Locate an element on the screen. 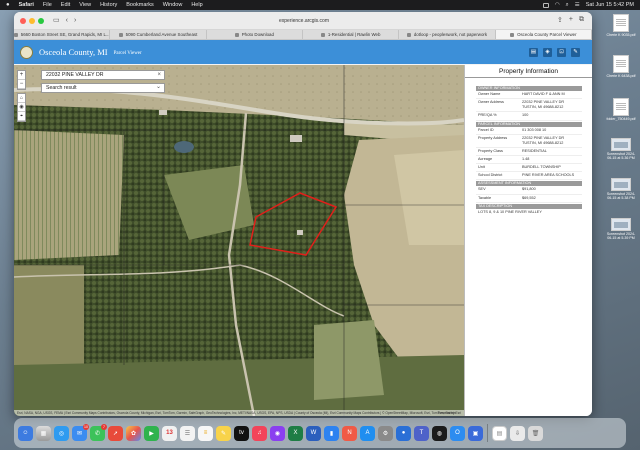  tab: dotloop - peopleswork, not paperwork is located at coordinates (447, 34).